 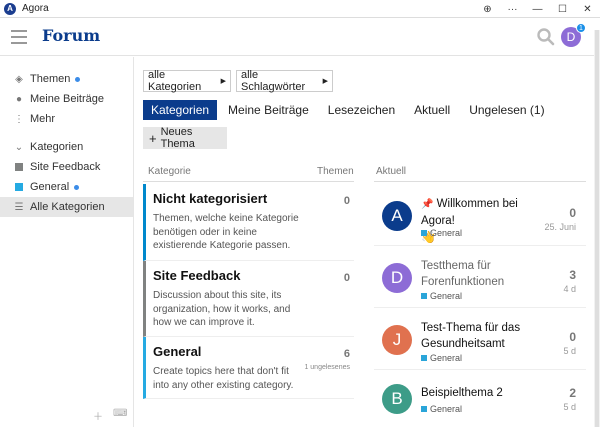 What do you see at coordinates (19, 79) in the screenshot?
I see `layers-icon: ◈` at bounding box center [19, 79].